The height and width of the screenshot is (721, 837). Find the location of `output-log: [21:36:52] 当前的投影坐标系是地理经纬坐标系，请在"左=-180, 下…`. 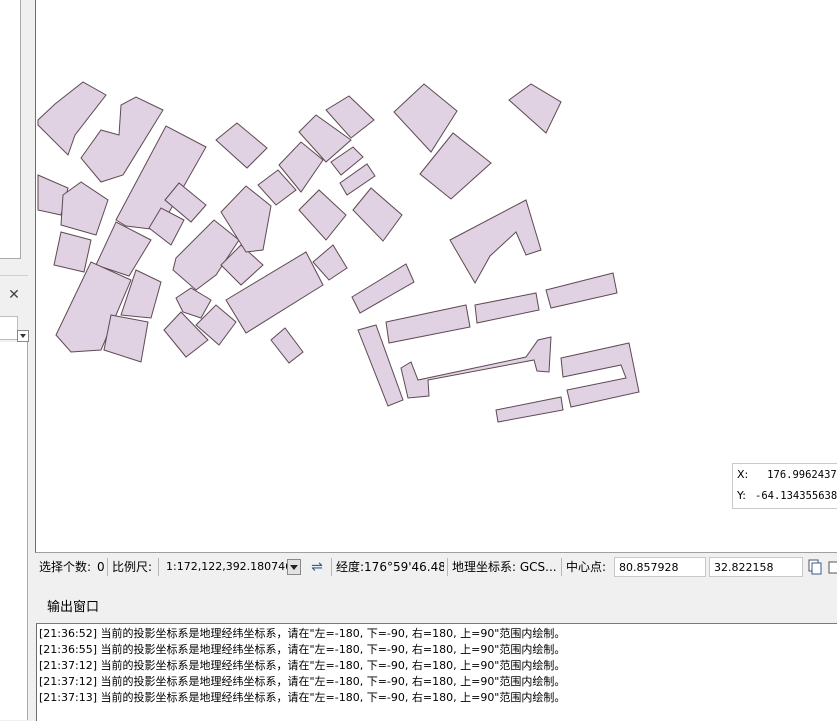

output-log: [21:36:52] 当前的投影坐标系是地理经纬坐标系，请在"左=-180, 下… is located at coordinates (436, 672).